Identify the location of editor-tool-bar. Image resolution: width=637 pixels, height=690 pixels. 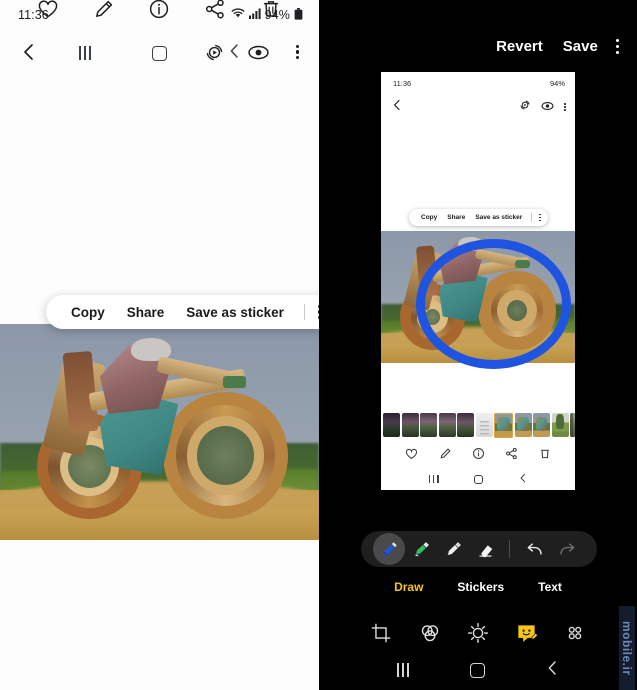
(478, 633).